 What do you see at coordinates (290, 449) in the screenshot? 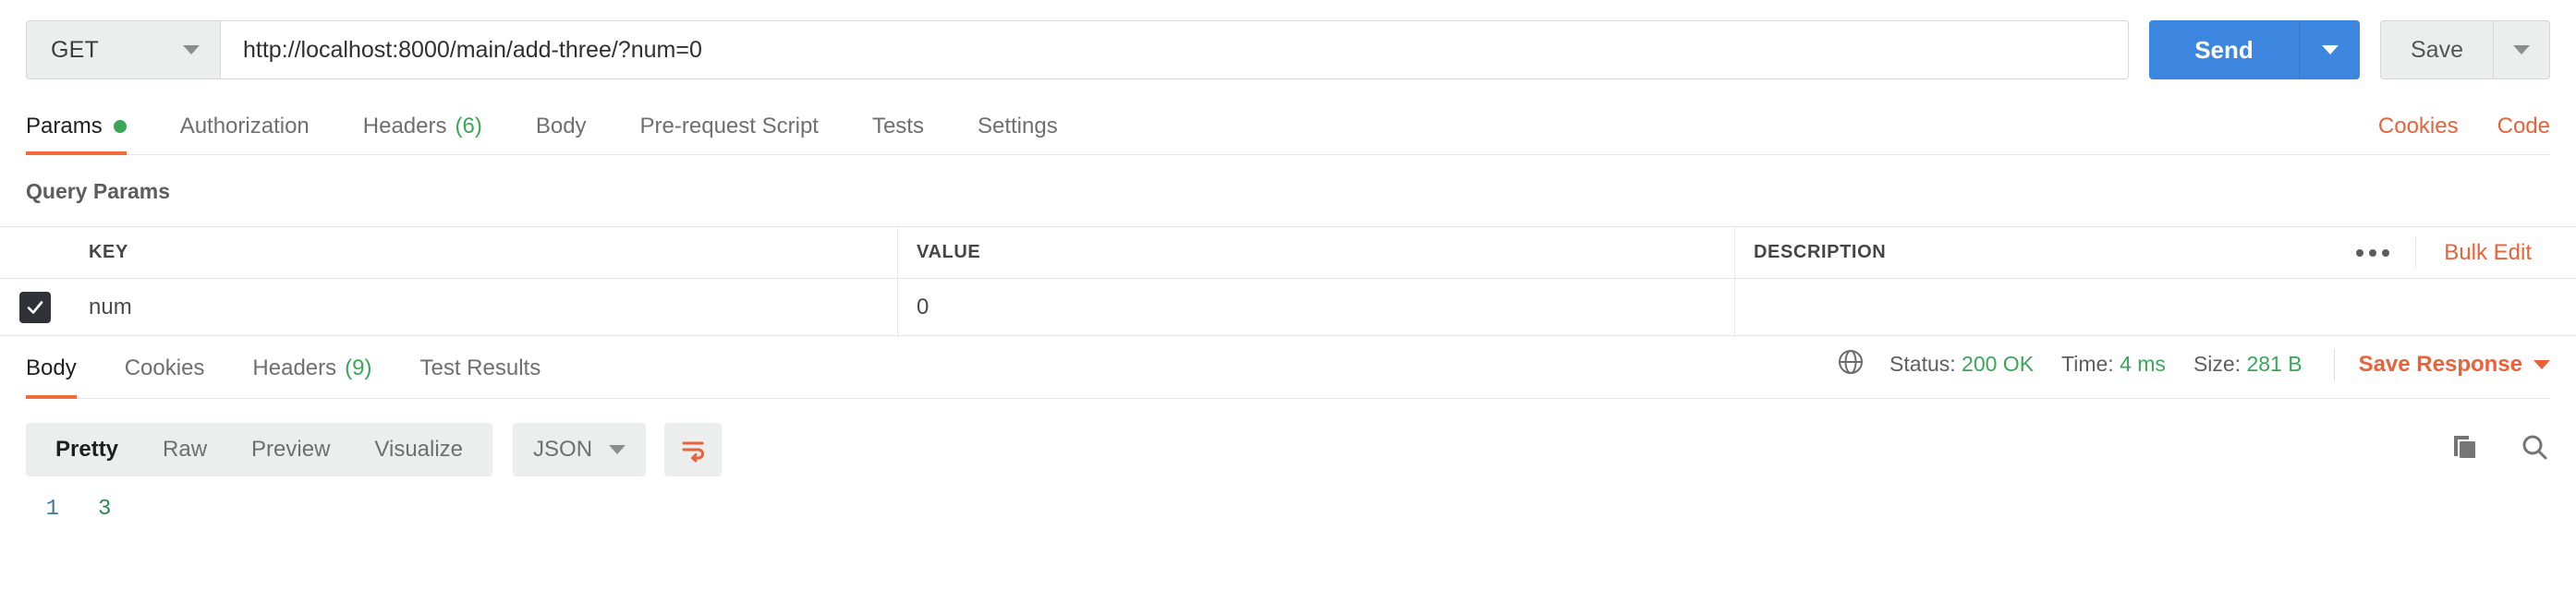
I see `view-mode-preview: Preview` at bounding box center [290, 449].